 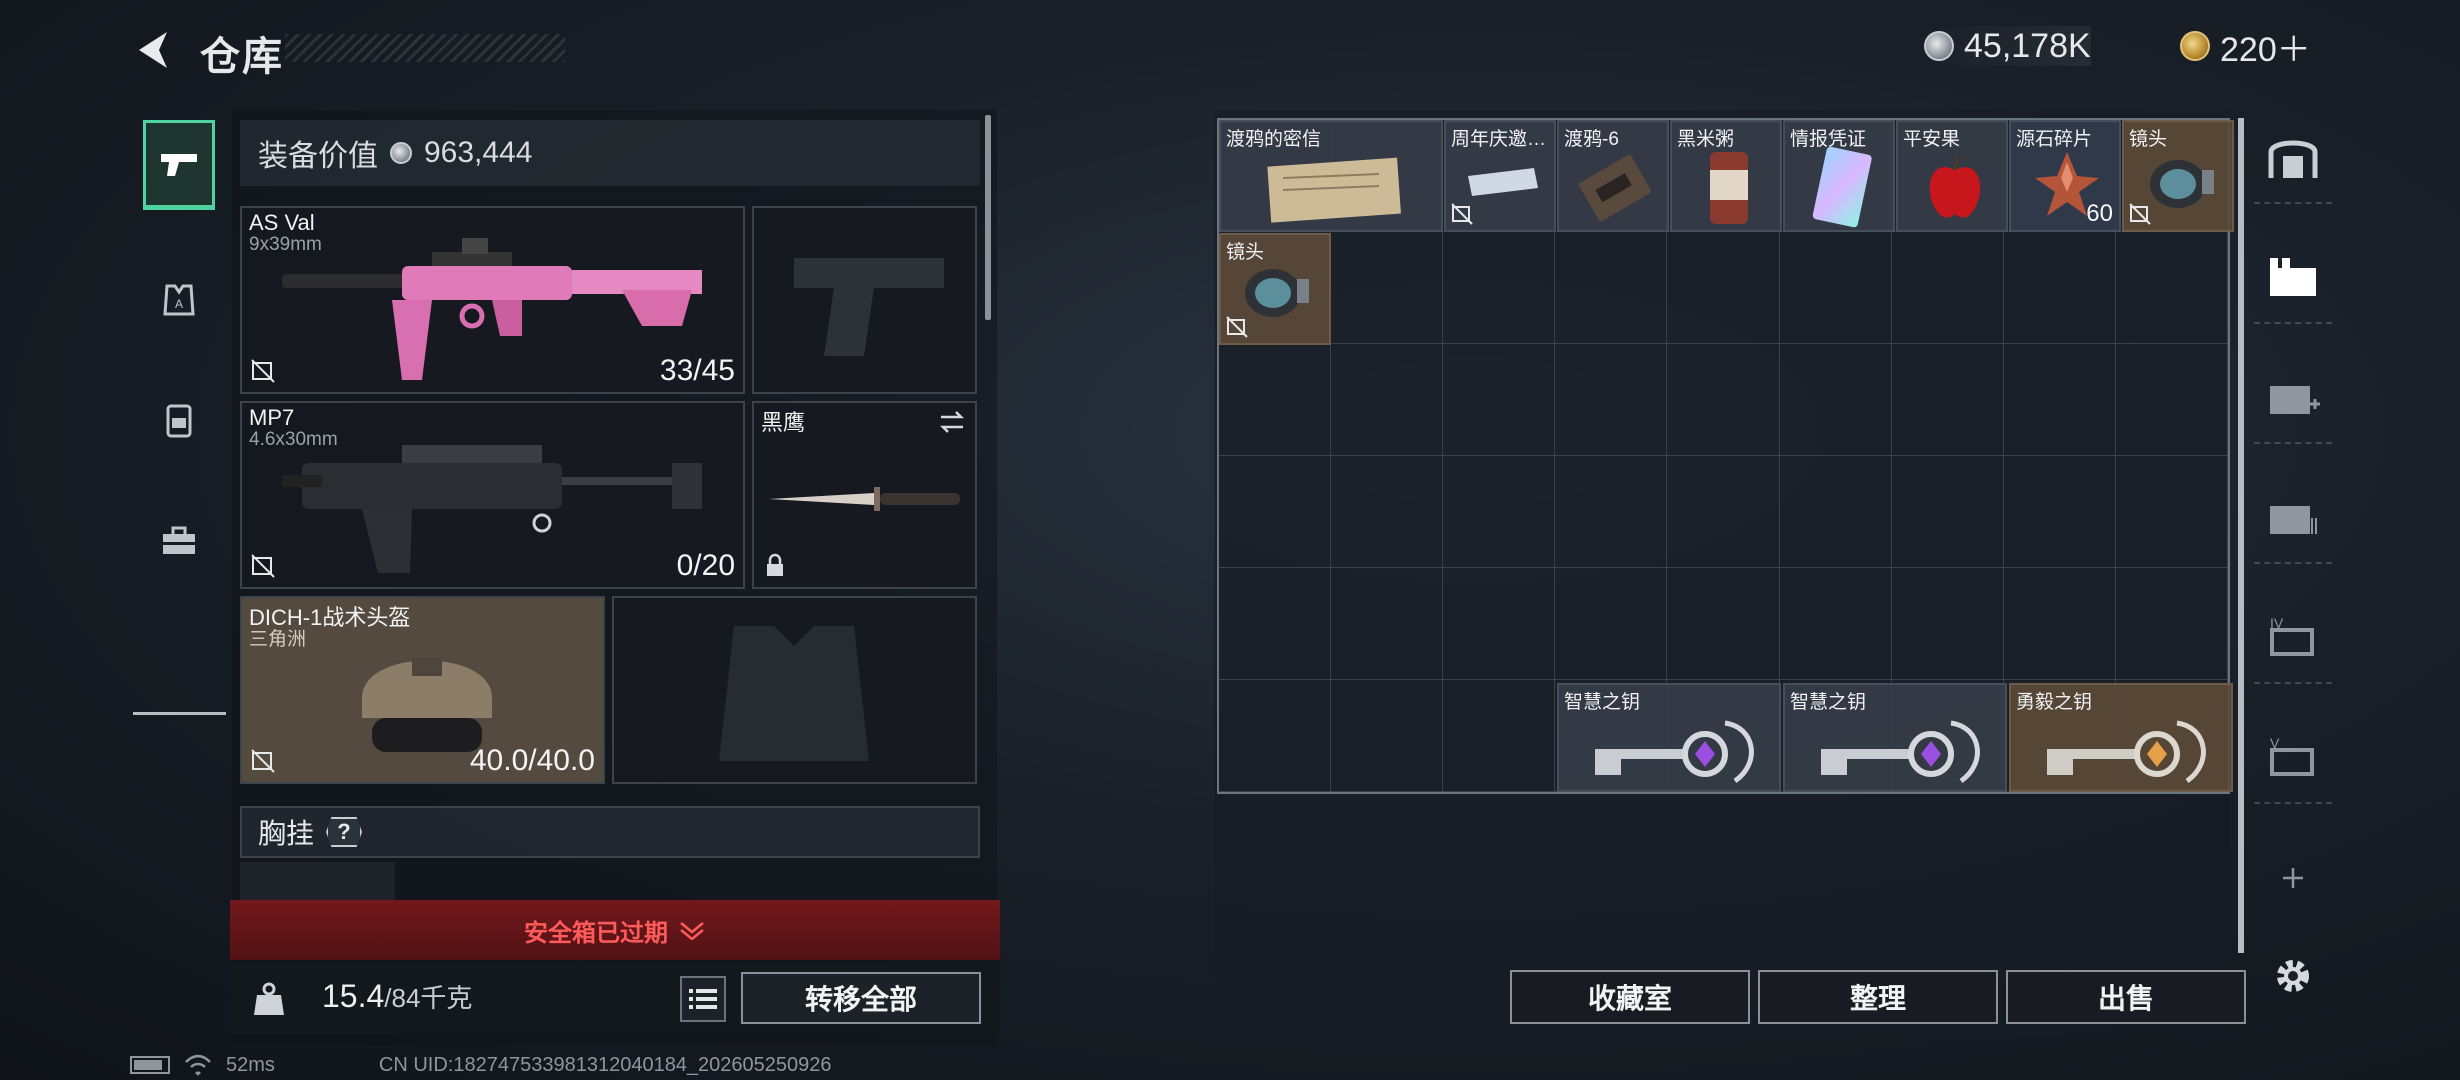 What do you see at coordinates (2005, 46) in the screenshot?
I see `coin-balance: 45,178K` at bounding box center [2005, 46].